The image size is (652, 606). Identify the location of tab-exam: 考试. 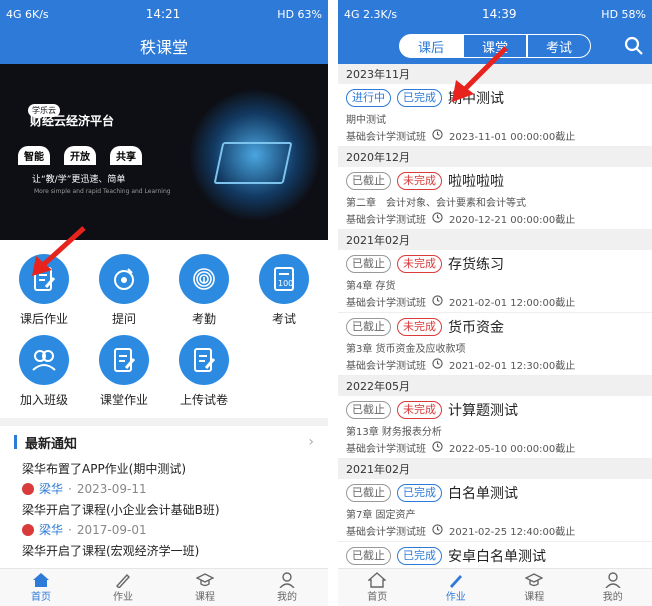
(559, 46).